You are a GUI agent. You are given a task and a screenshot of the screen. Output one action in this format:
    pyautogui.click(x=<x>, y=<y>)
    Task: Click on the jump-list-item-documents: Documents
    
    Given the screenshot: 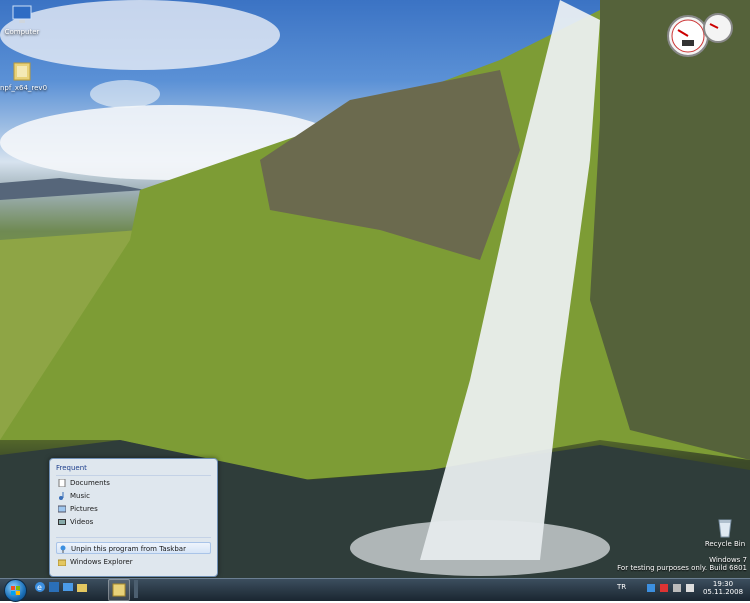 What is the action you would take?
    pyautogui.click(x=133, y=483)
    